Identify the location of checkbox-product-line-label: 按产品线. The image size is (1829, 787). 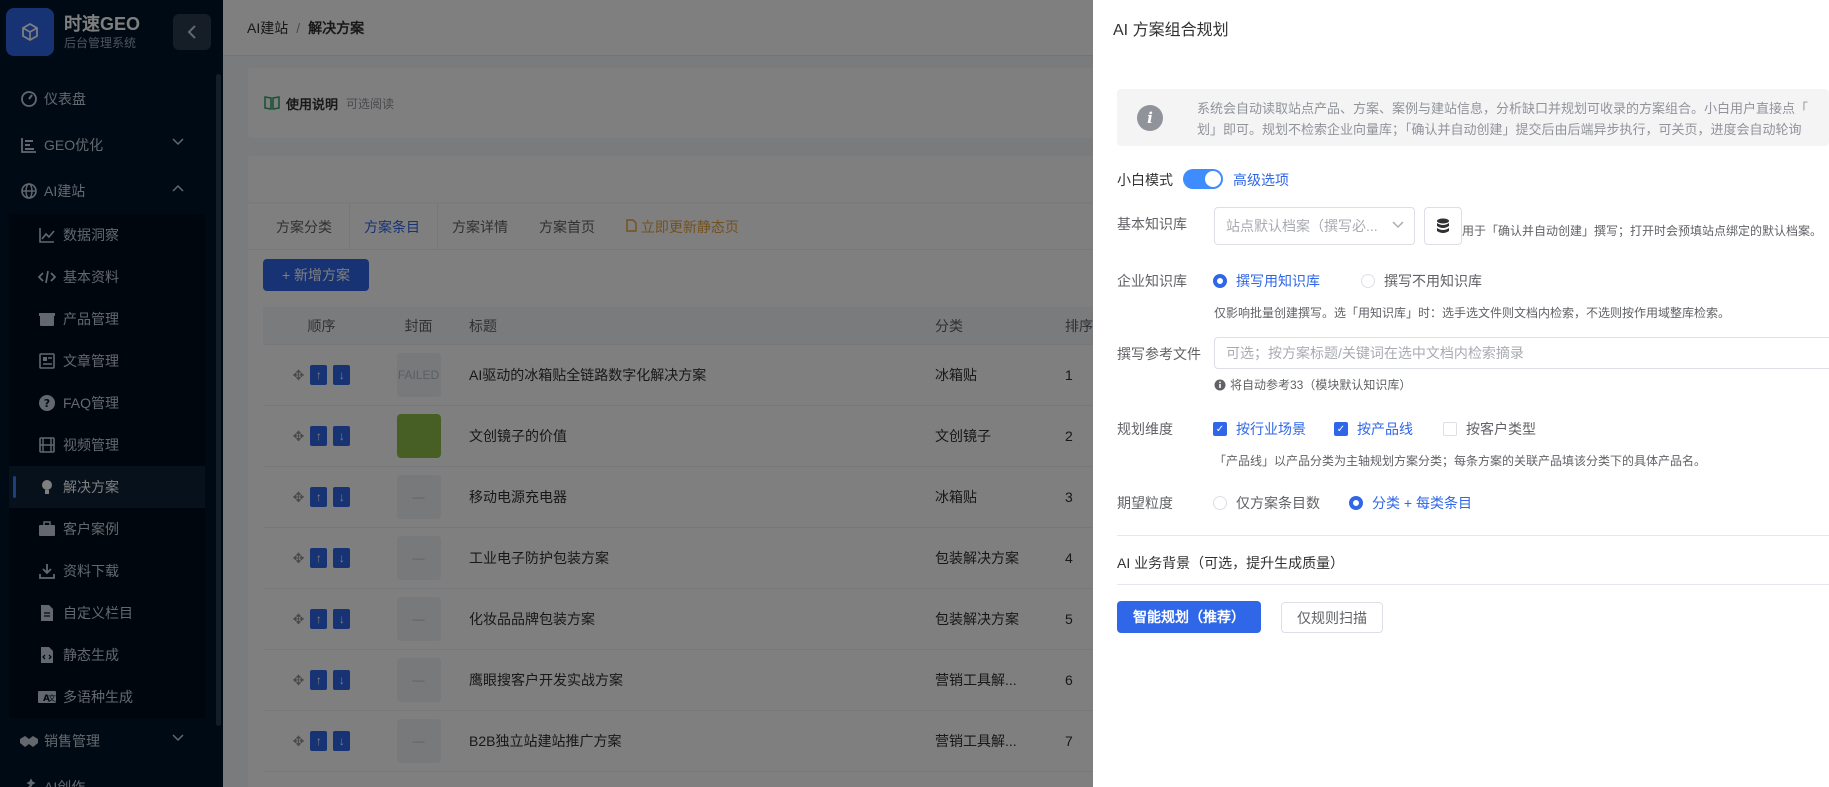
(1385, 429).